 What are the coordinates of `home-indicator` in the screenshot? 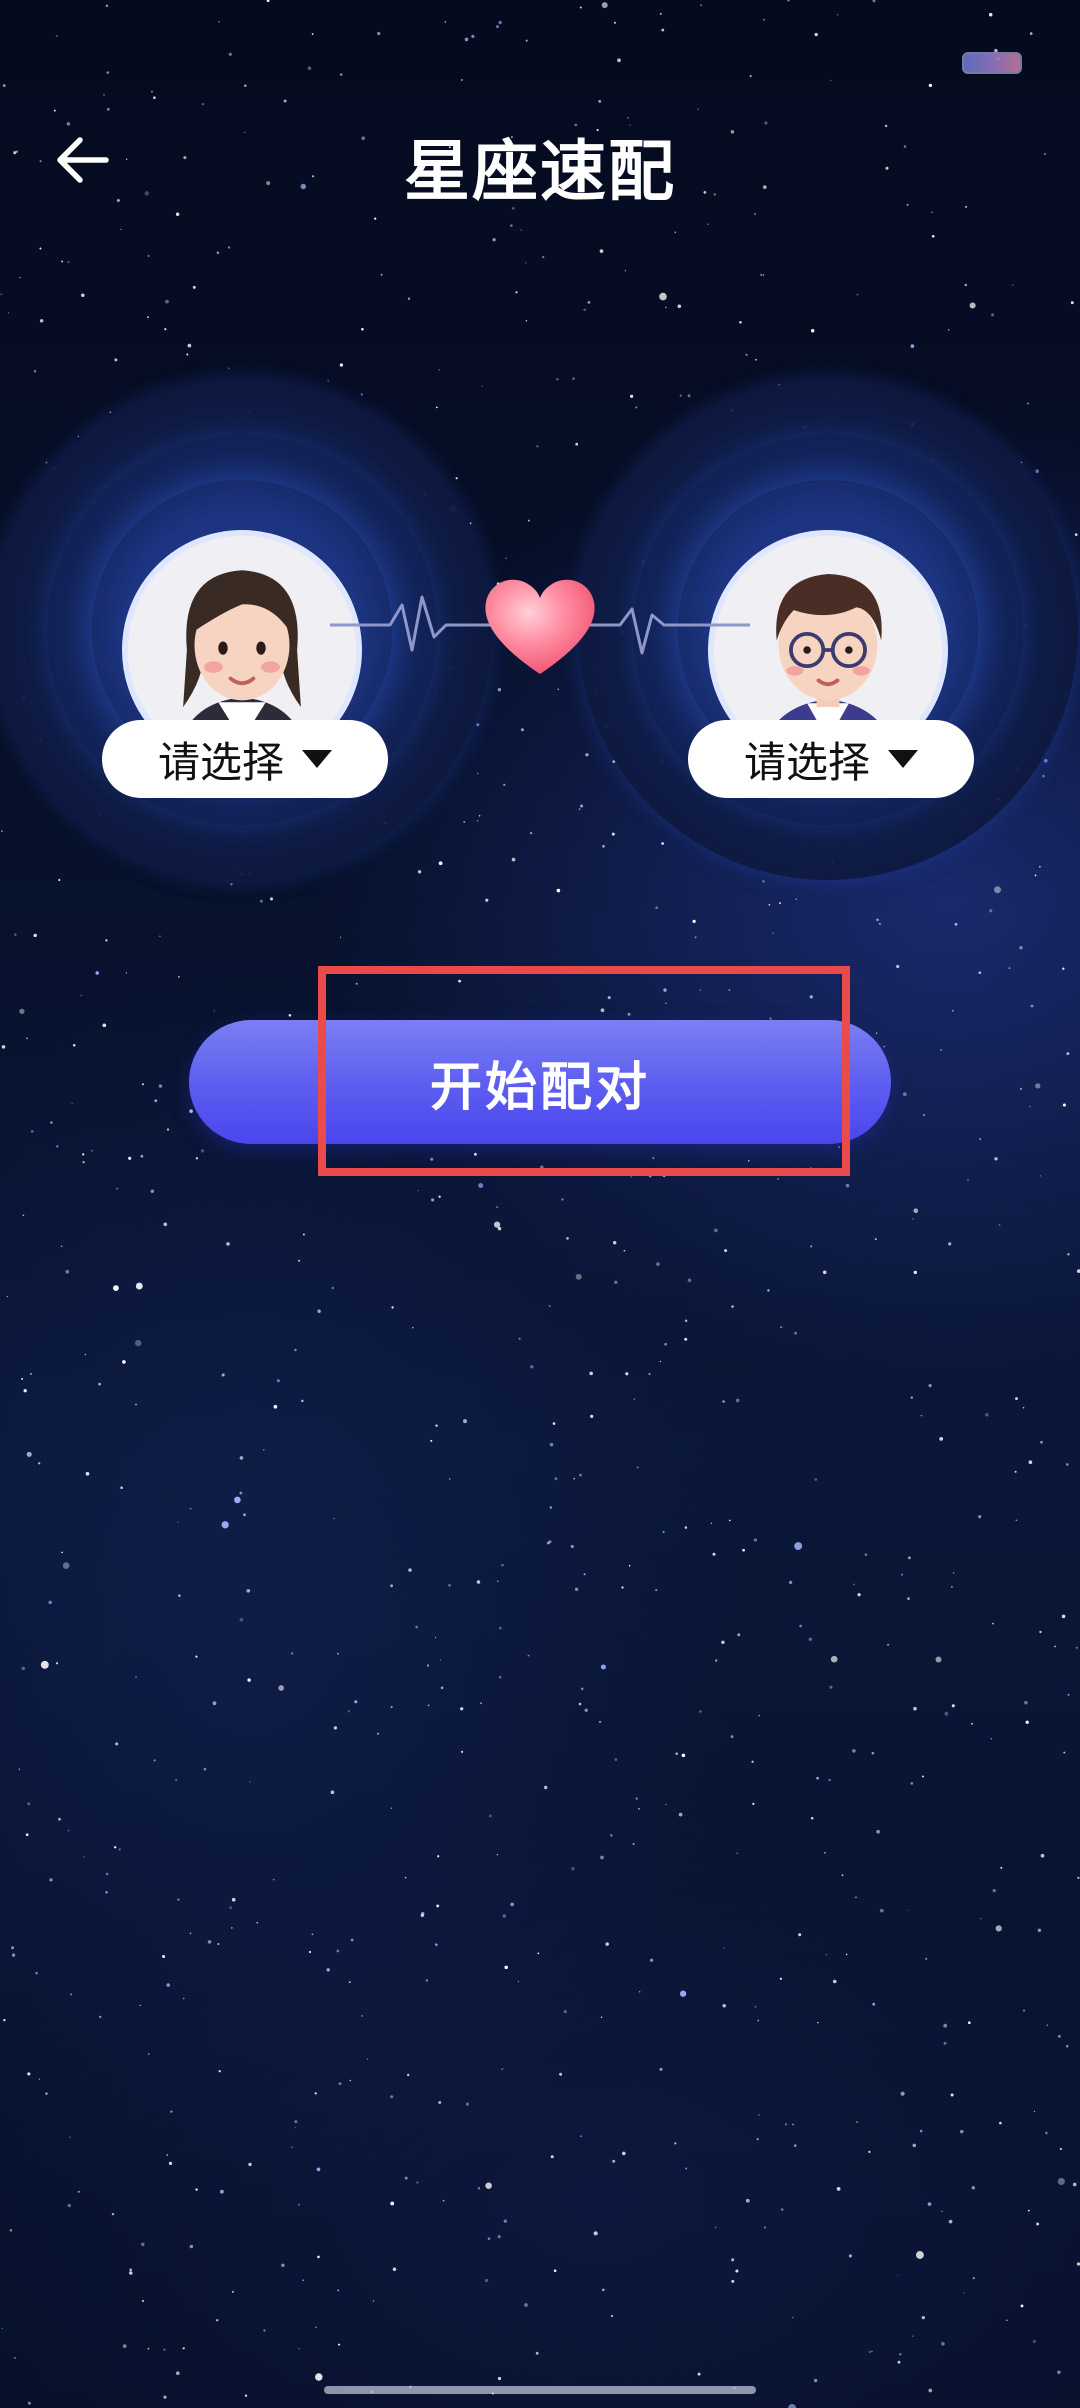 It's located at (540, 2390).